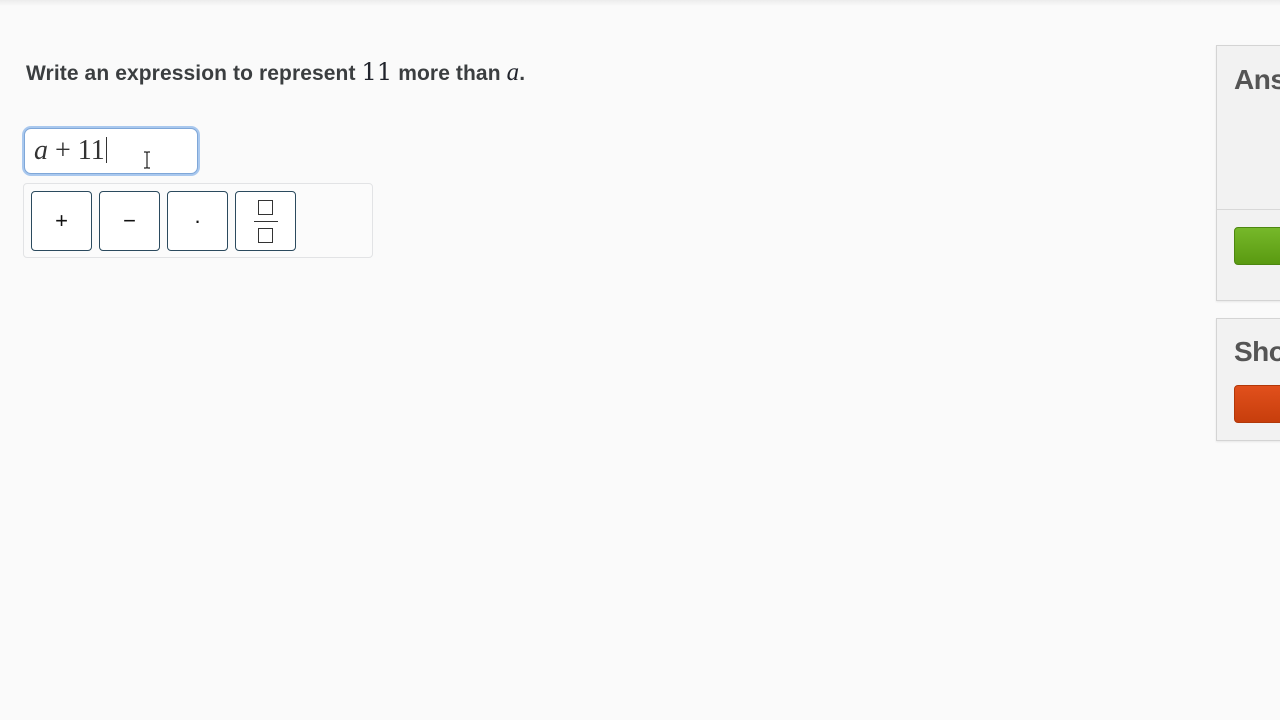 This screenshot has height=720, width=1280. I want to click on top-shadow, so click(640, 3).